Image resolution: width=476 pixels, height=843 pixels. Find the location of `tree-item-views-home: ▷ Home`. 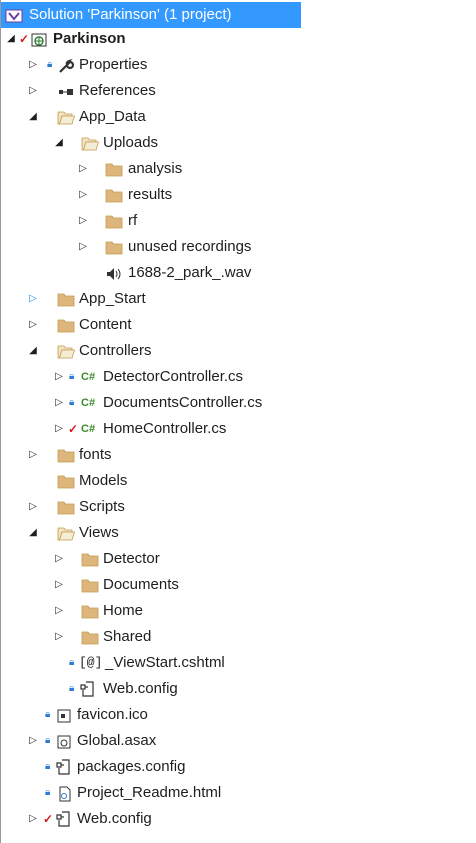

tree-item-views-home: ▷ Home is located at coordinates (238, 611).